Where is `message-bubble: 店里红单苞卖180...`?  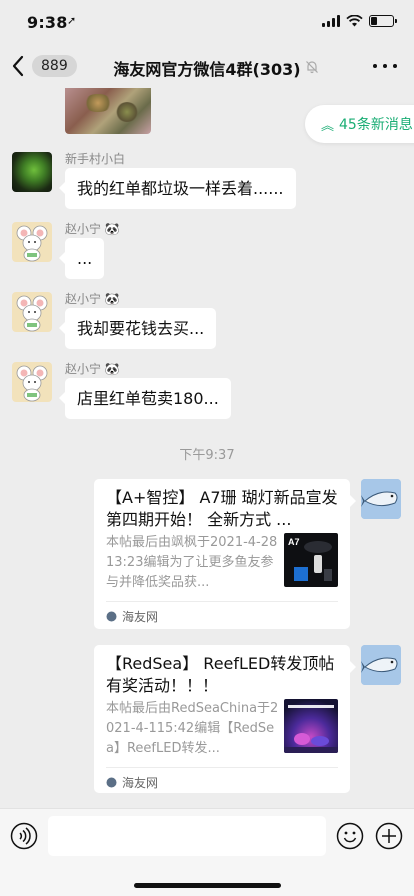
message-bubble: 店里红单苞卖180... is located at coordinates (145, 398).